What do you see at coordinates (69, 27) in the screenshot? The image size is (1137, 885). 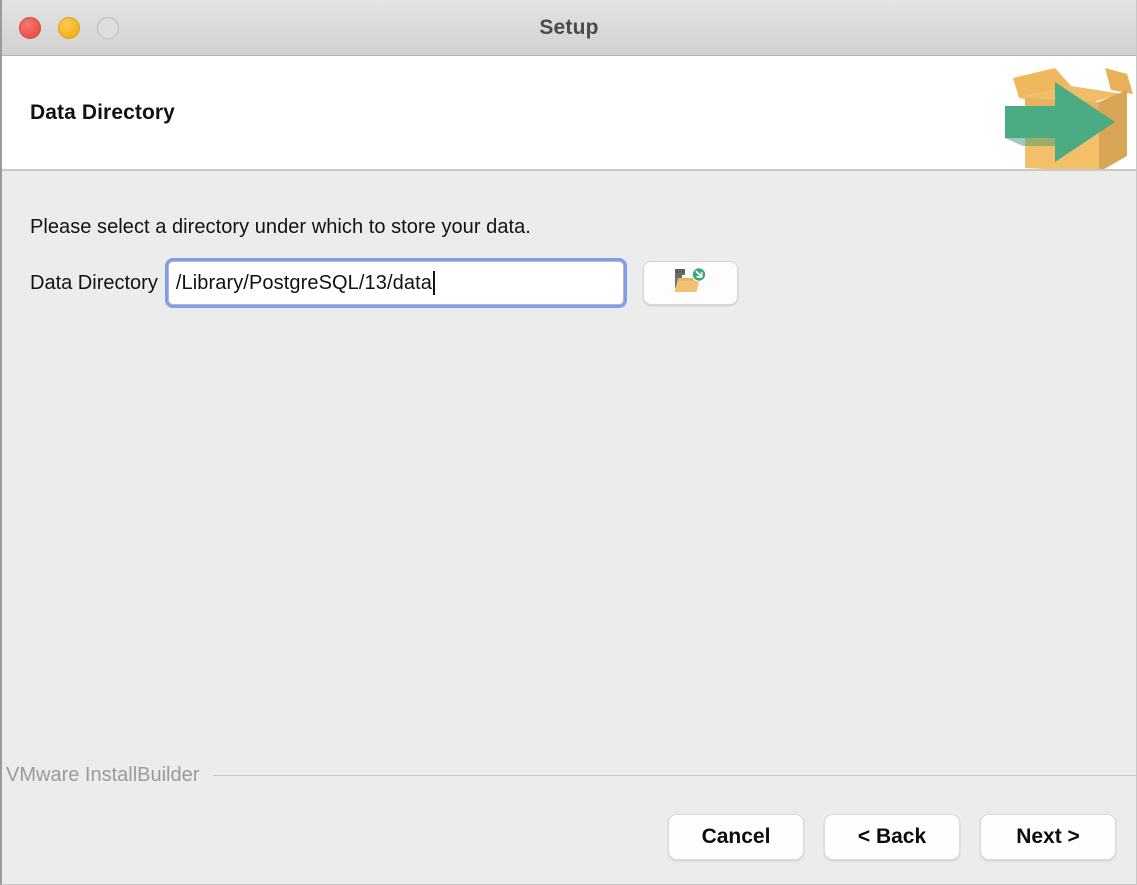 I see `minimize-button-icon` at bounding box center [69, 27].